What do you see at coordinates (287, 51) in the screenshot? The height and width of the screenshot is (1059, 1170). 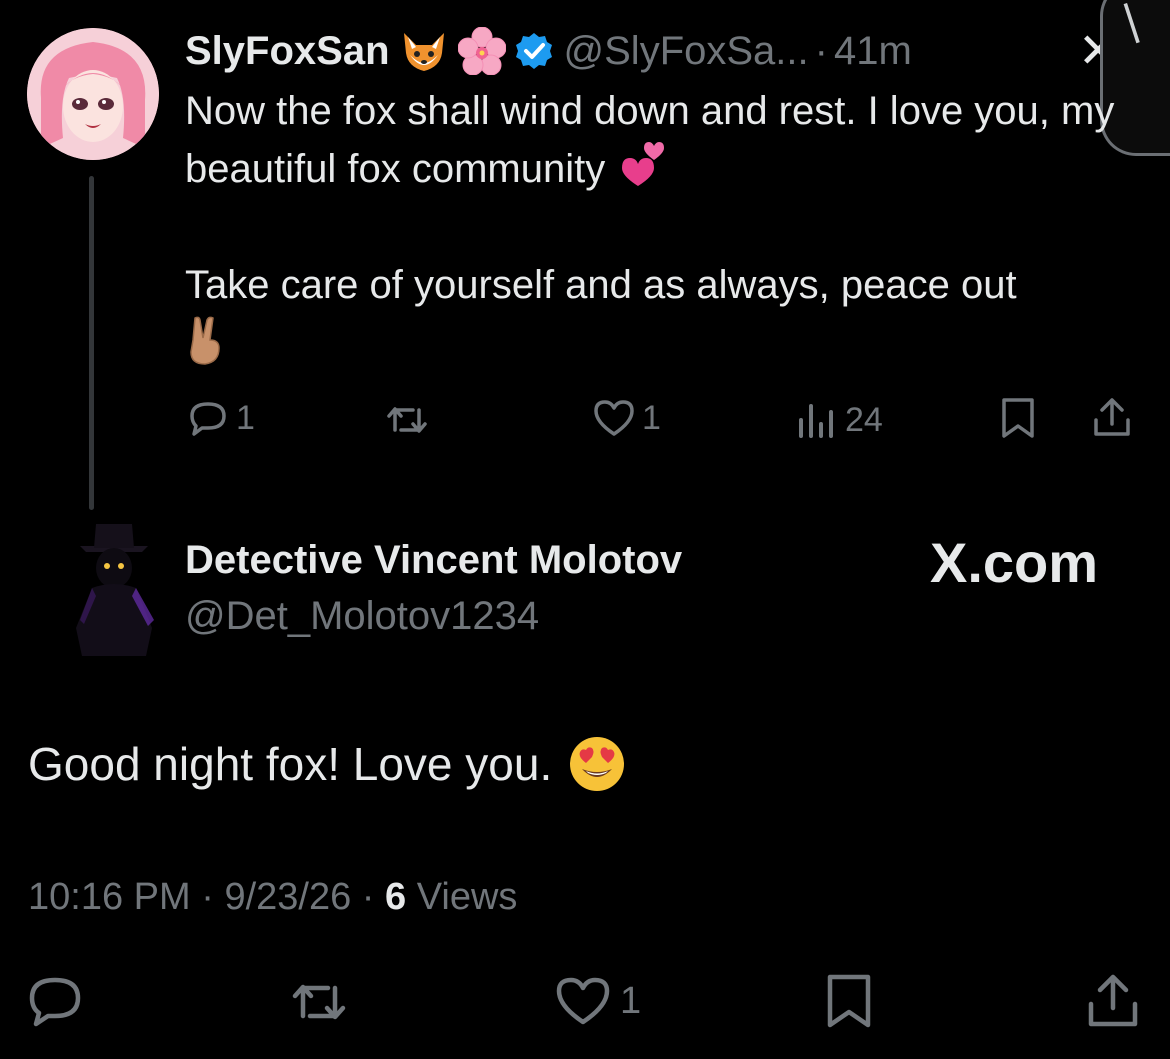 I see `display-name: SlyFoxSan` at bounding box center [287, 51].